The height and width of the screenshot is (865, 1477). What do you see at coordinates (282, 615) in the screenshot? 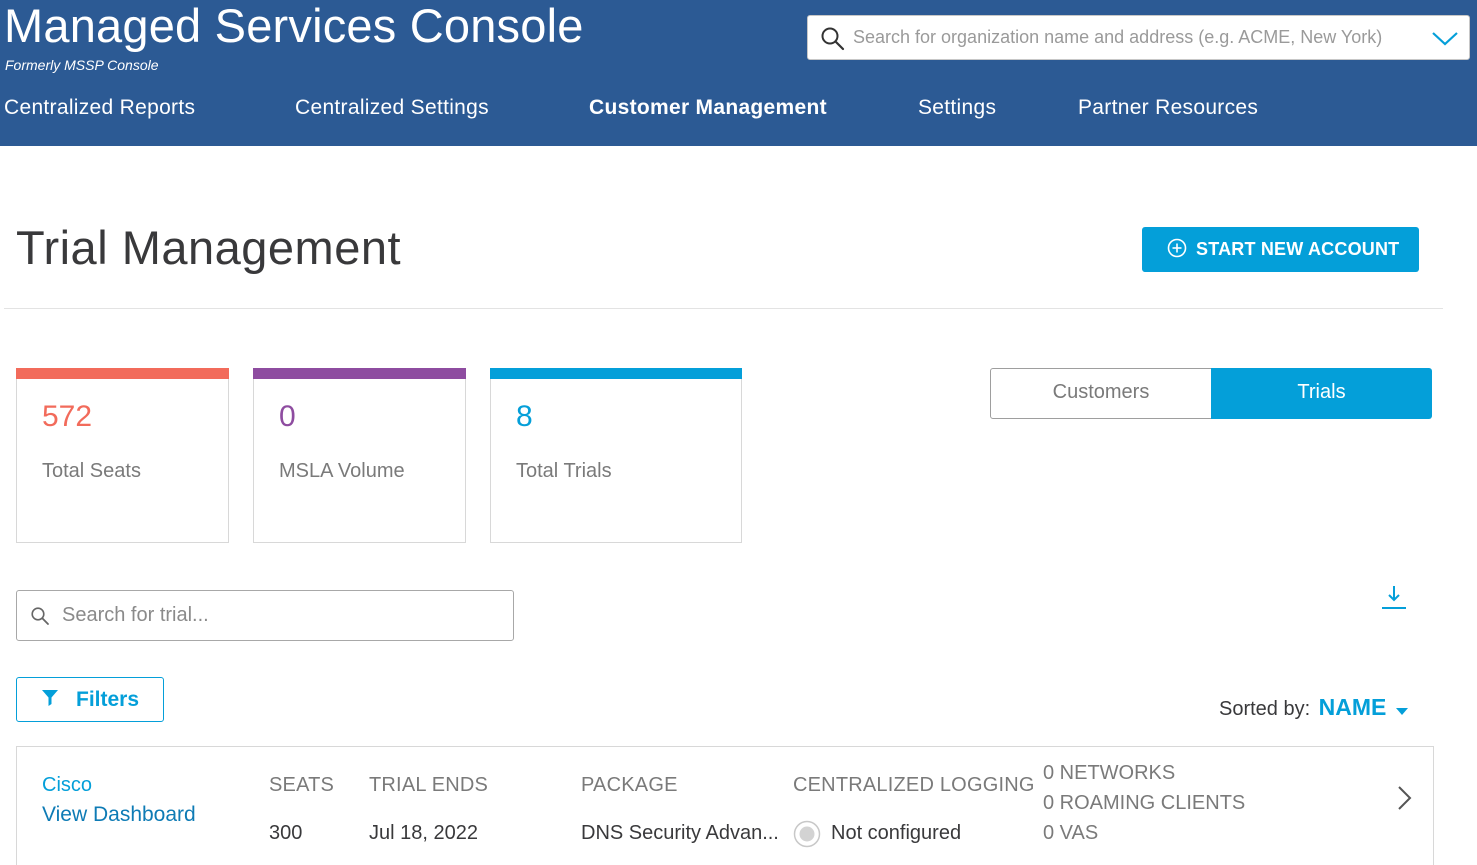
I see `trial-search-input` at bounding box center [282, 615].